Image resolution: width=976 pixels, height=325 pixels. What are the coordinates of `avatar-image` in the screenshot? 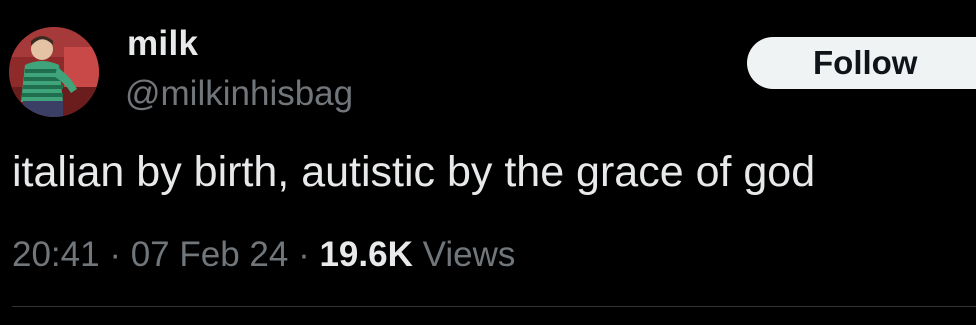 It's located at (54, 72).